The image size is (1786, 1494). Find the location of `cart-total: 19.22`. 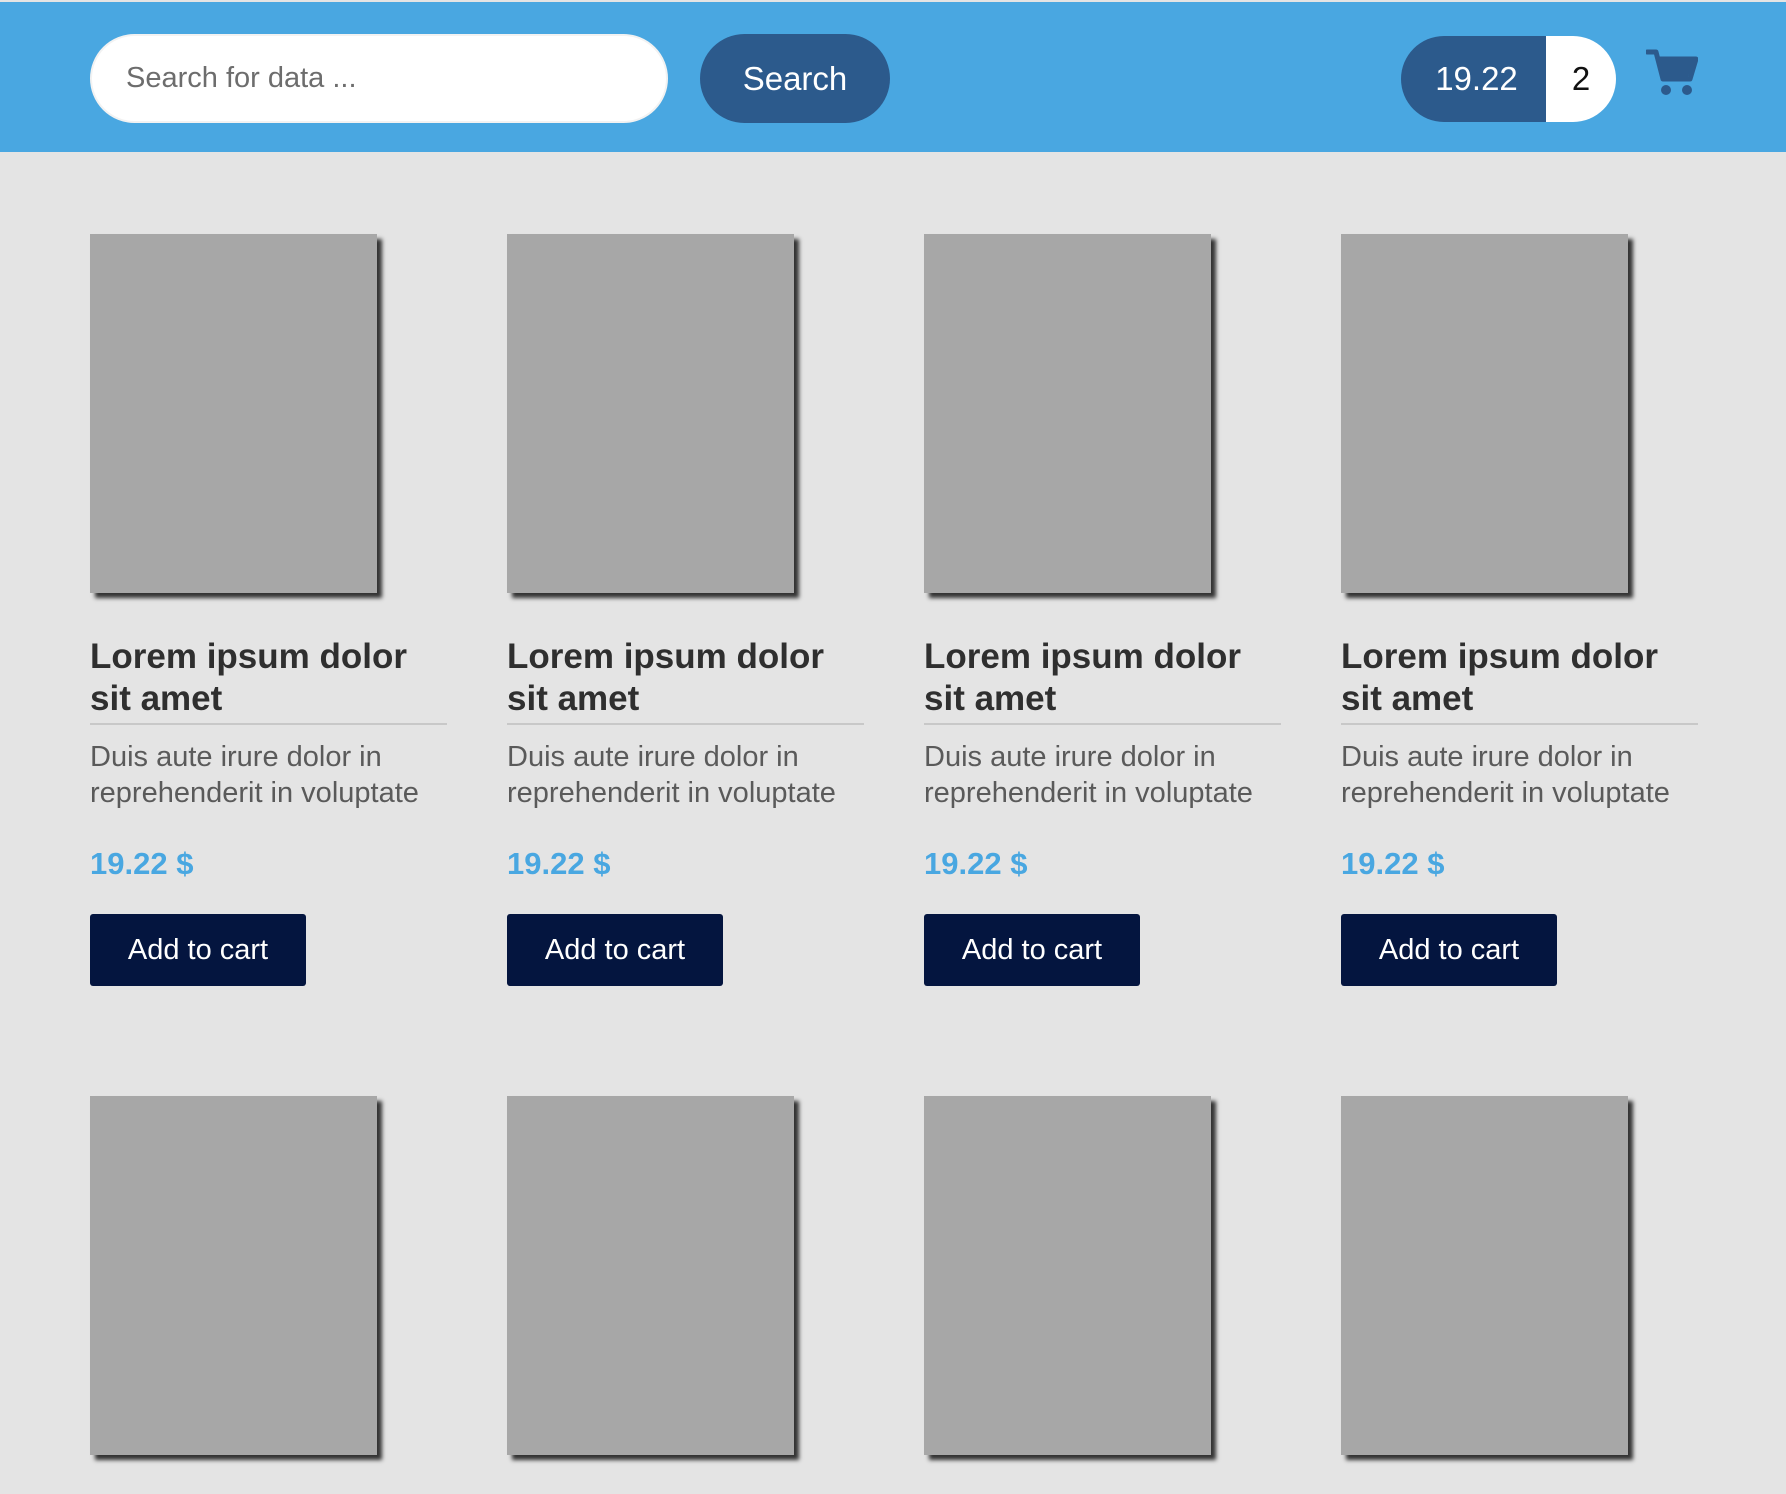

cart-total: 19.22 is located at coordinates (1473, 79).